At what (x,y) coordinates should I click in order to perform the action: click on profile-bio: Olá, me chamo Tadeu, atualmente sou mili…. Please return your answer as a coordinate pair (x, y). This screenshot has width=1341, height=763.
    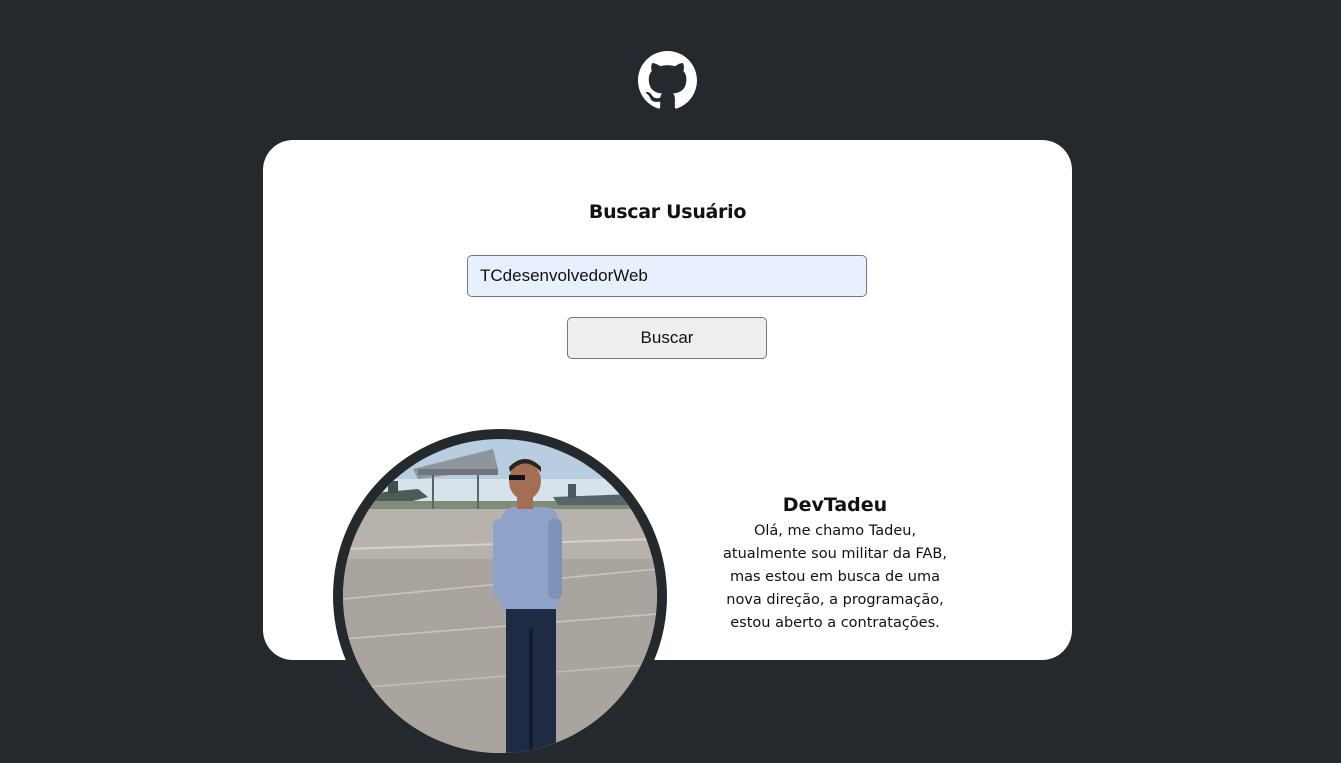
    Looking at the image, I should click on (835, 577).